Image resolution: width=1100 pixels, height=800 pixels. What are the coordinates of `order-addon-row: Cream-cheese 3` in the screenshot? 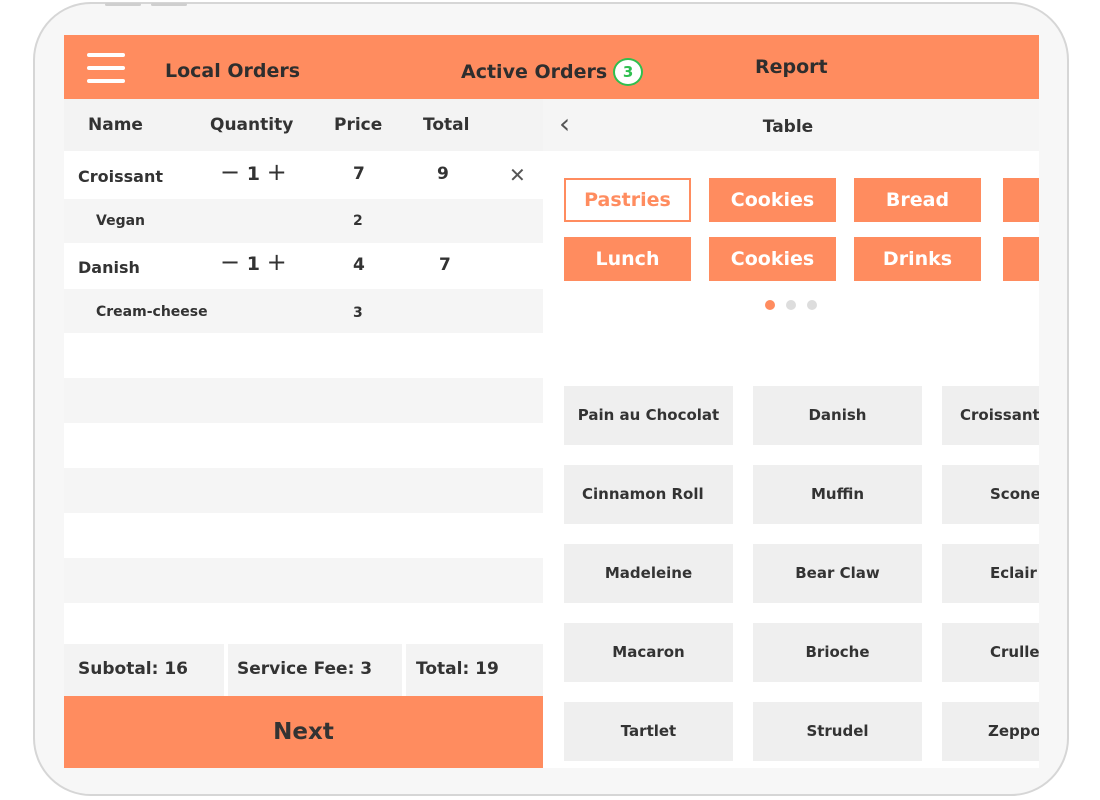 It's located at (303, 311).